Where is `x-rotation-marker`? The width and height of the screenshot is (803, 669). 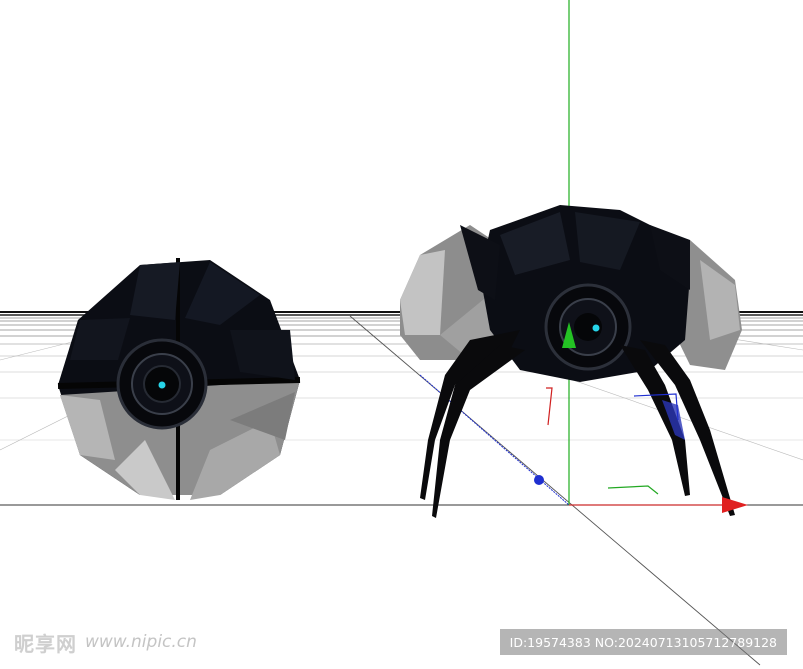 x-rotation-marker is located at coordinates (549, 406).